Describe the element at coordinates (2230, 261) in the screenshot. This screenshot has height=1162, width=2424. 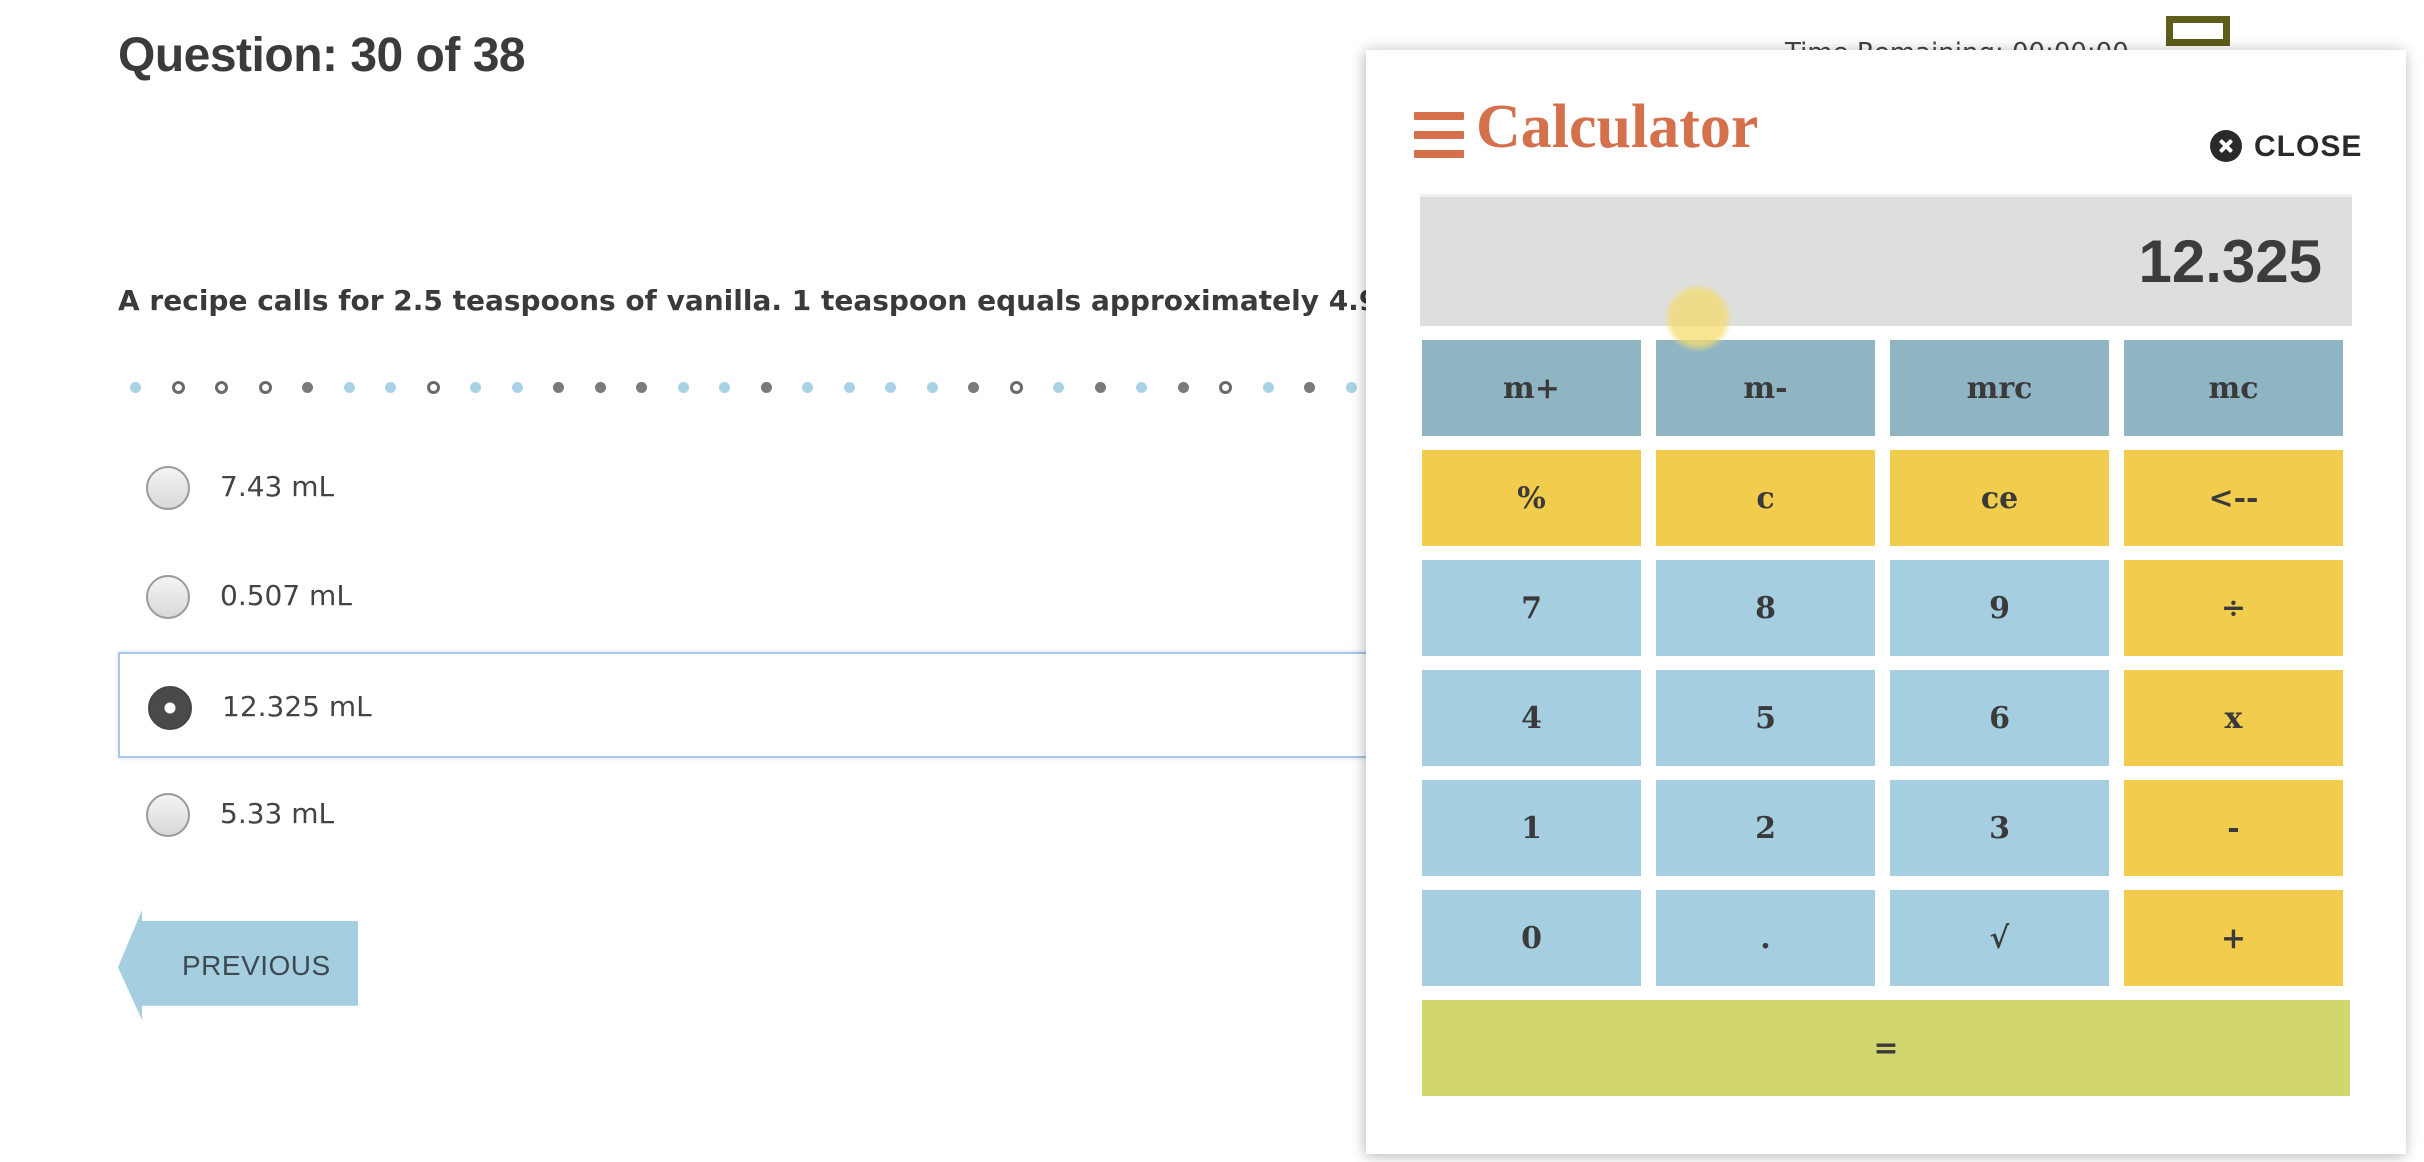
I see `display-value: 12.325` at that location.